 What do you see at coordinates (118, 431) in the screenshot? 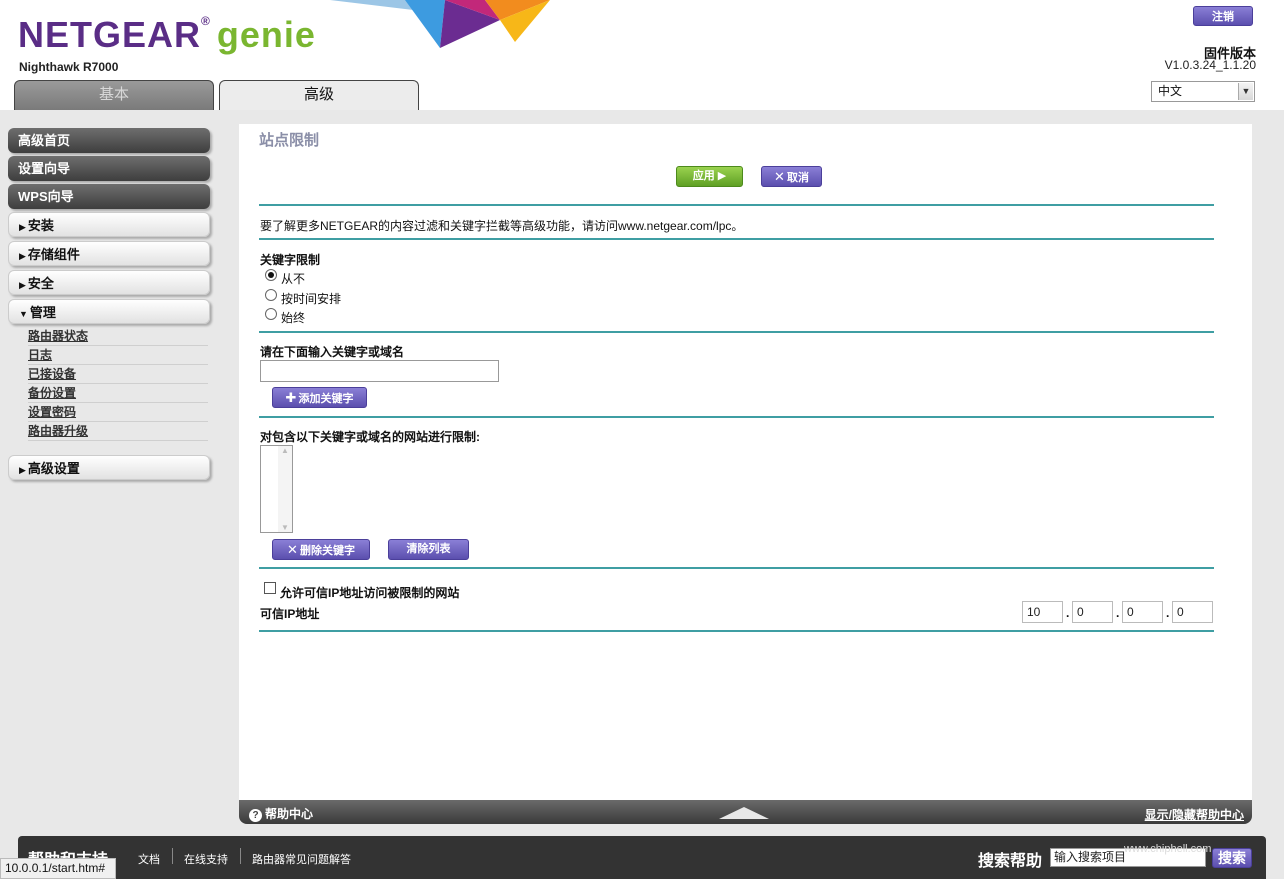
I see `sidebar-subitem-router-update: 路由器升级` at bounding box center [118, 431].